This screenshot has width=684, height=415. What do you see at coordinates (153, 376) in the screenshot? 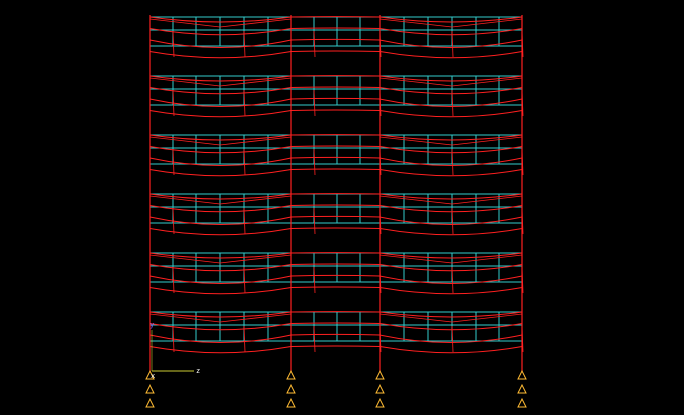
I see `x-axis-label: x` at bounding box center [153, 376].